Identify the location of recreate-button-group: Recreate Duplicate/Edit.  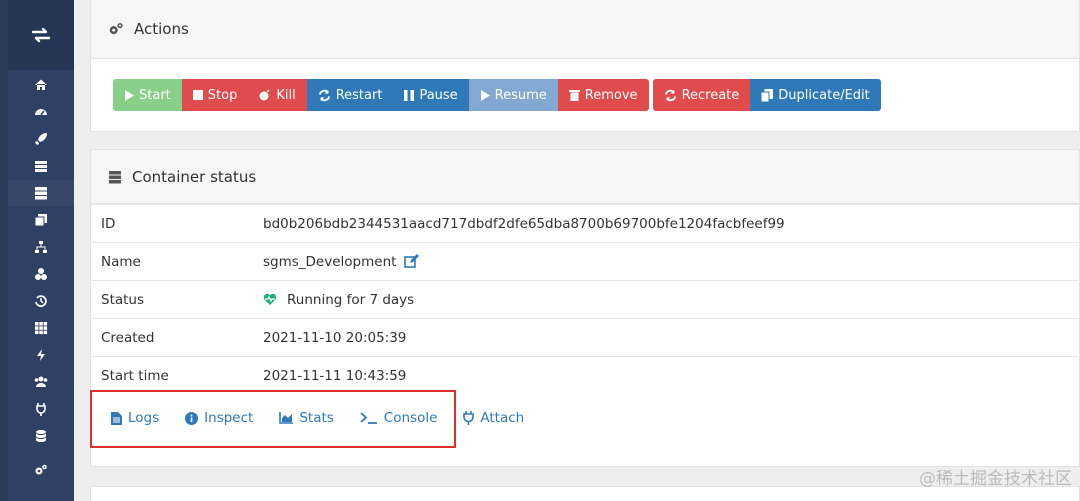
(766, 95).